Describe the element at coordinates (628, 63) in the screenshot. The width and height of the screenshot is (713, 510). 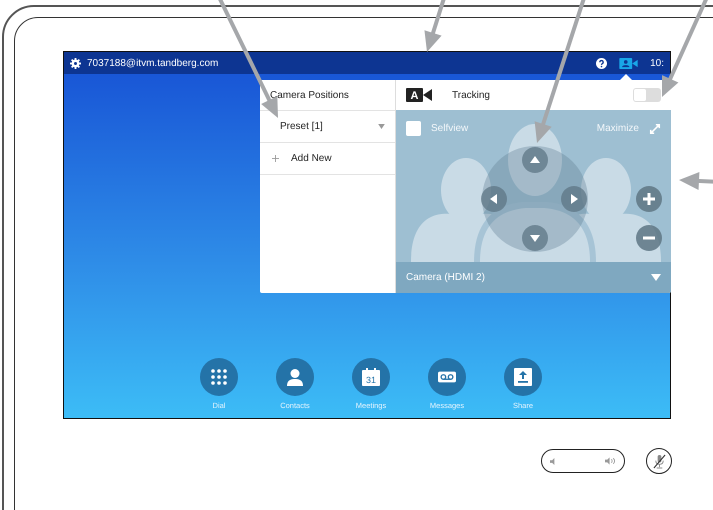
I see `camera-icon` at that location.